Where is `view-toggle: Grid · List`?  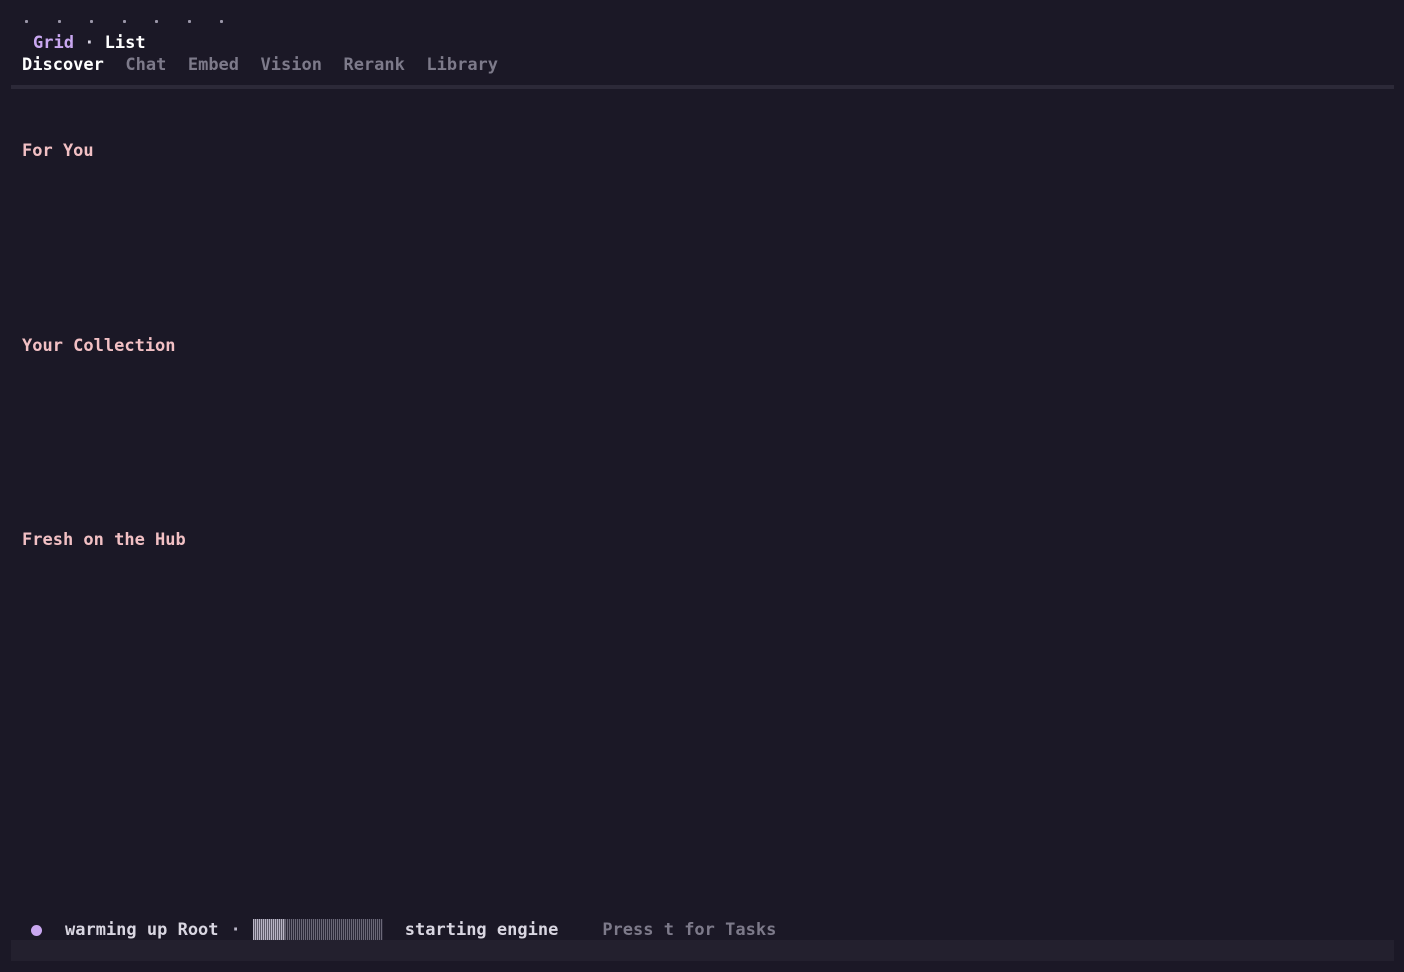 view-toggle: Grid · List is located at coordinates (89, 43).